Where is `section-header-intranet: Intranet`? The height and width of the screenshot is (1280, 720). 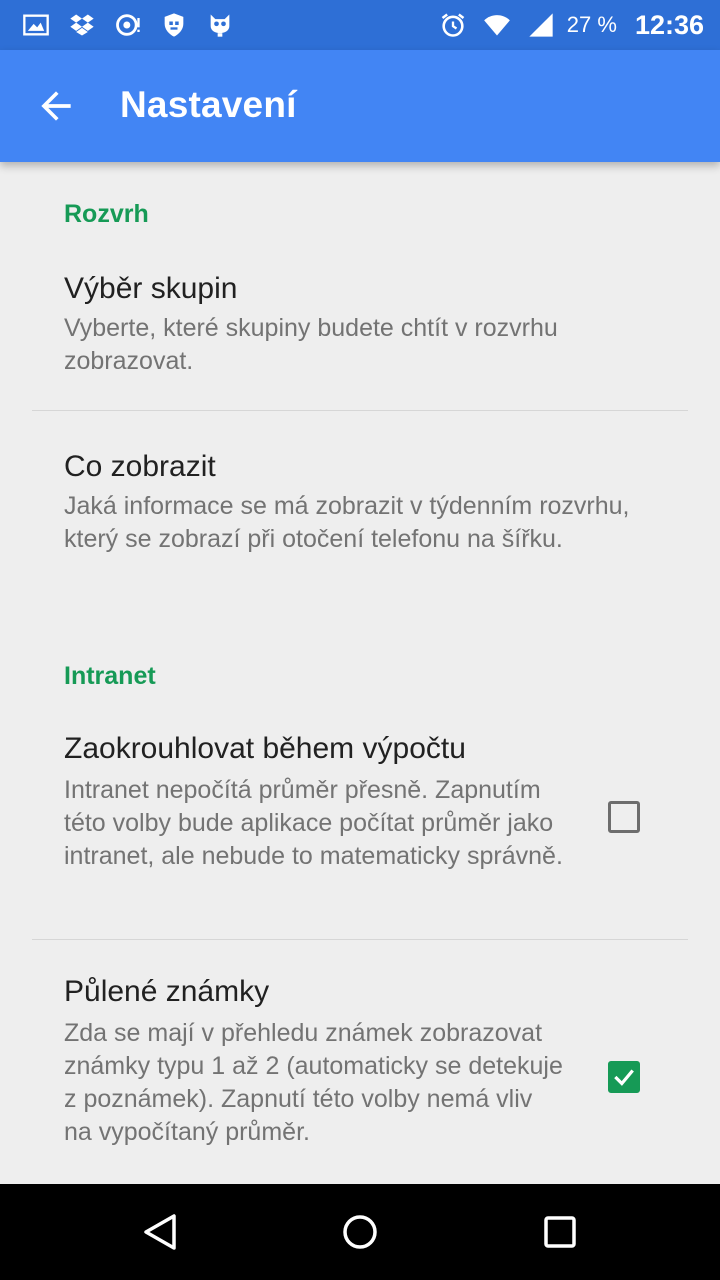
section-header-intranet: Intranet is located at coordinates (110, 676).